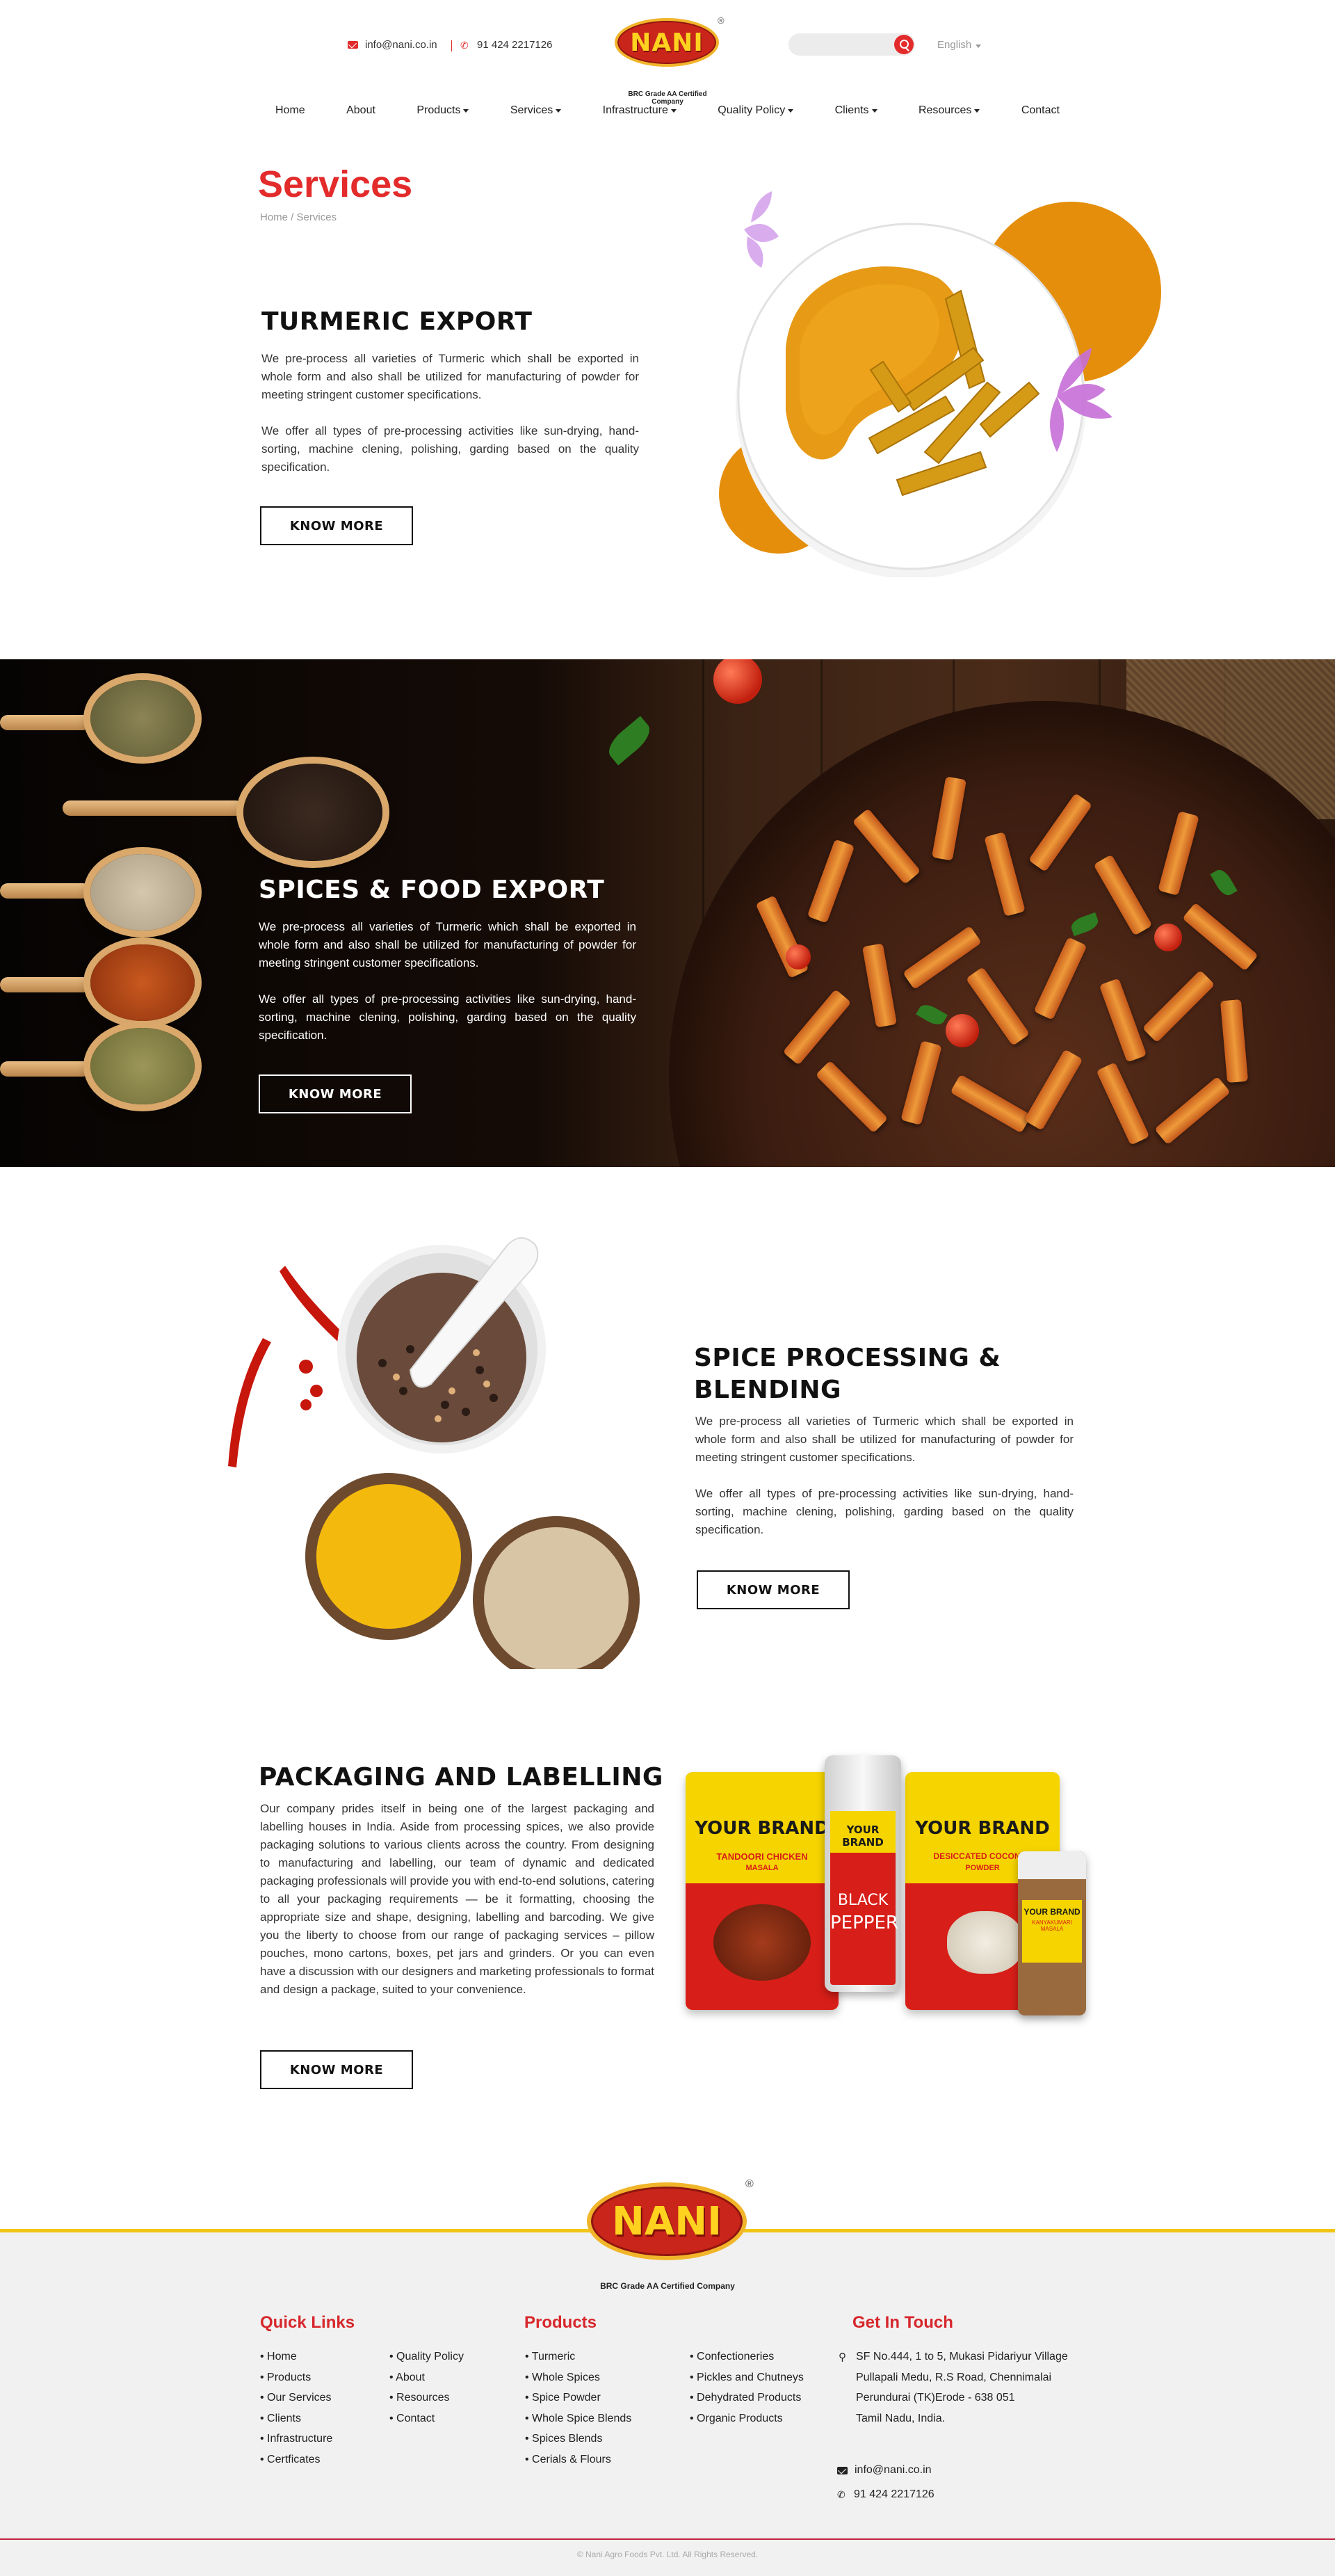 The width and height of the screenshot is (1335, 2576). I want to click on spoon-white-pepper, so click(142, 893).